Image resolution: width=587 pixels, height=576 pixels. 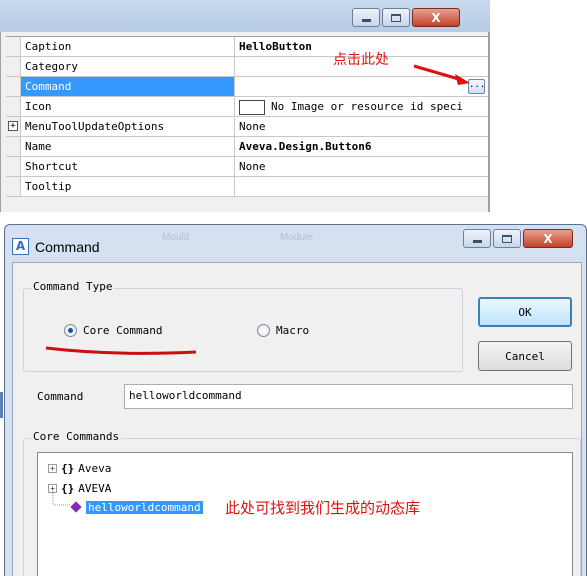 What do you see at coordinates (20, 246) in the screenshot?
I see `app-icon: A` at bounding box center [20, 246].